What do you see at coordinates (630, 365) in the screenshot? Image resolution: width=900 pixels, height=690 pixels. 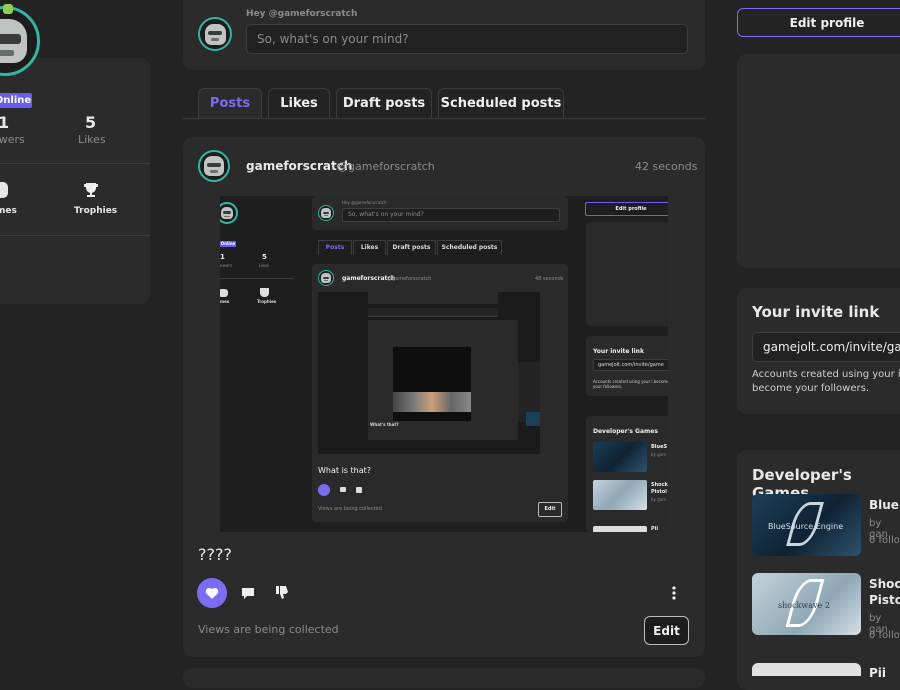 I see `invite-url: gamejolt.com/invite/game` at bounding box center [630, 365].